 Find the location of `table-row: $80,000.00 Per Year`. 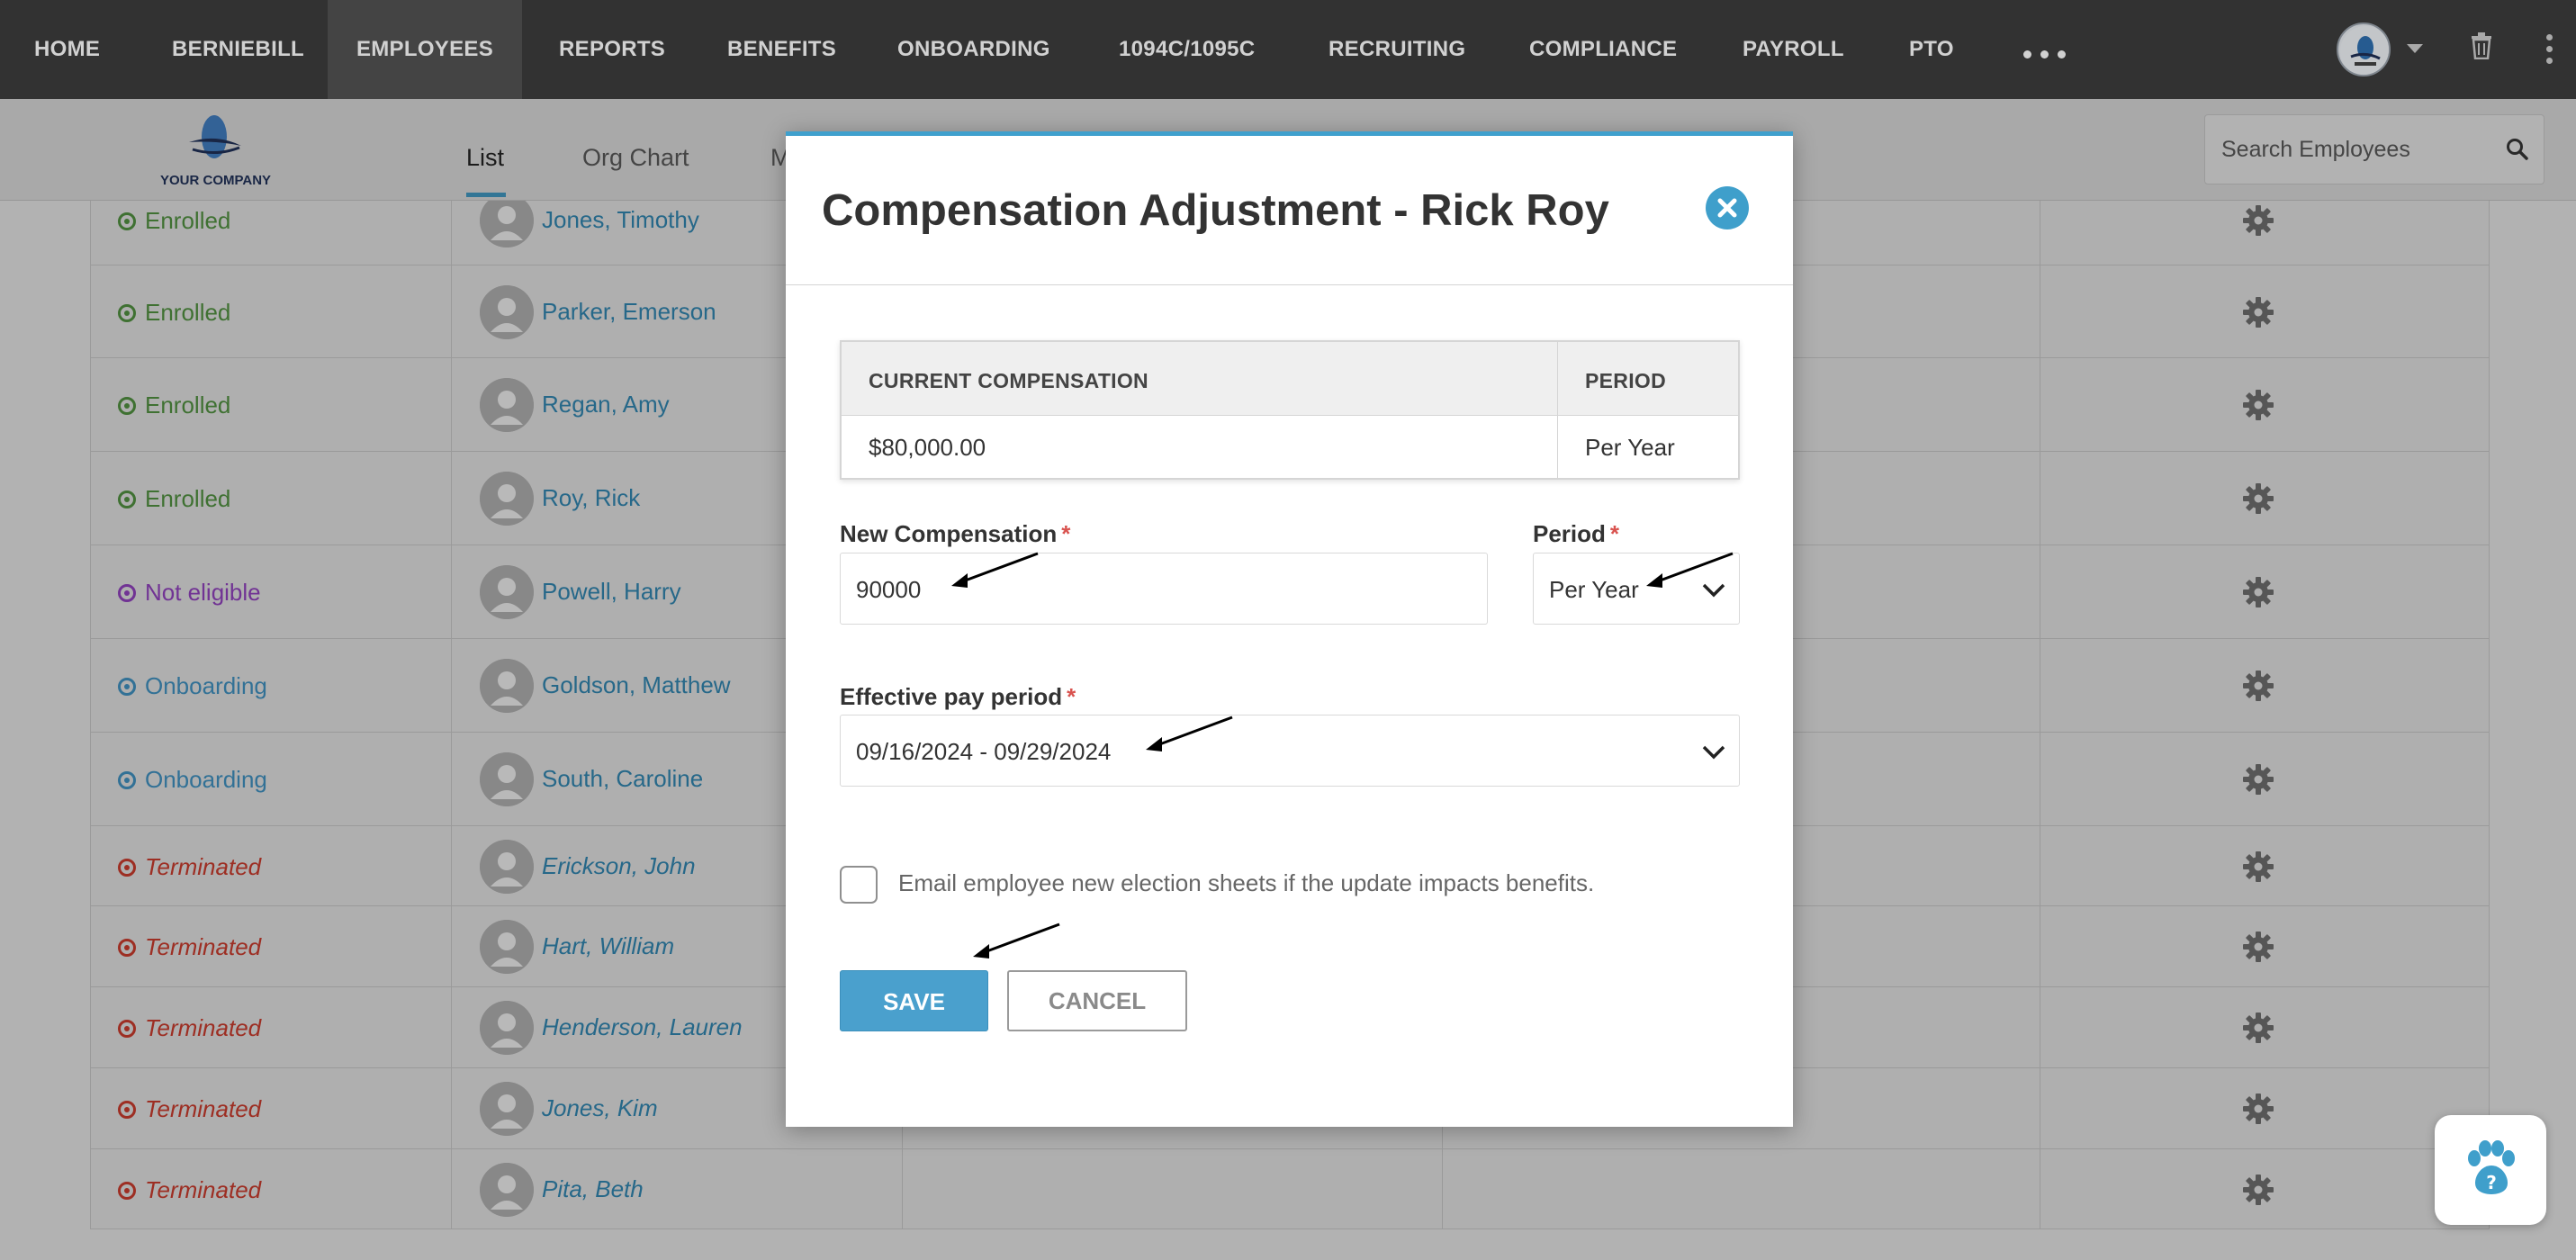

table-row: $80,000.00 Per Year is located at coordinates (1290, 447).